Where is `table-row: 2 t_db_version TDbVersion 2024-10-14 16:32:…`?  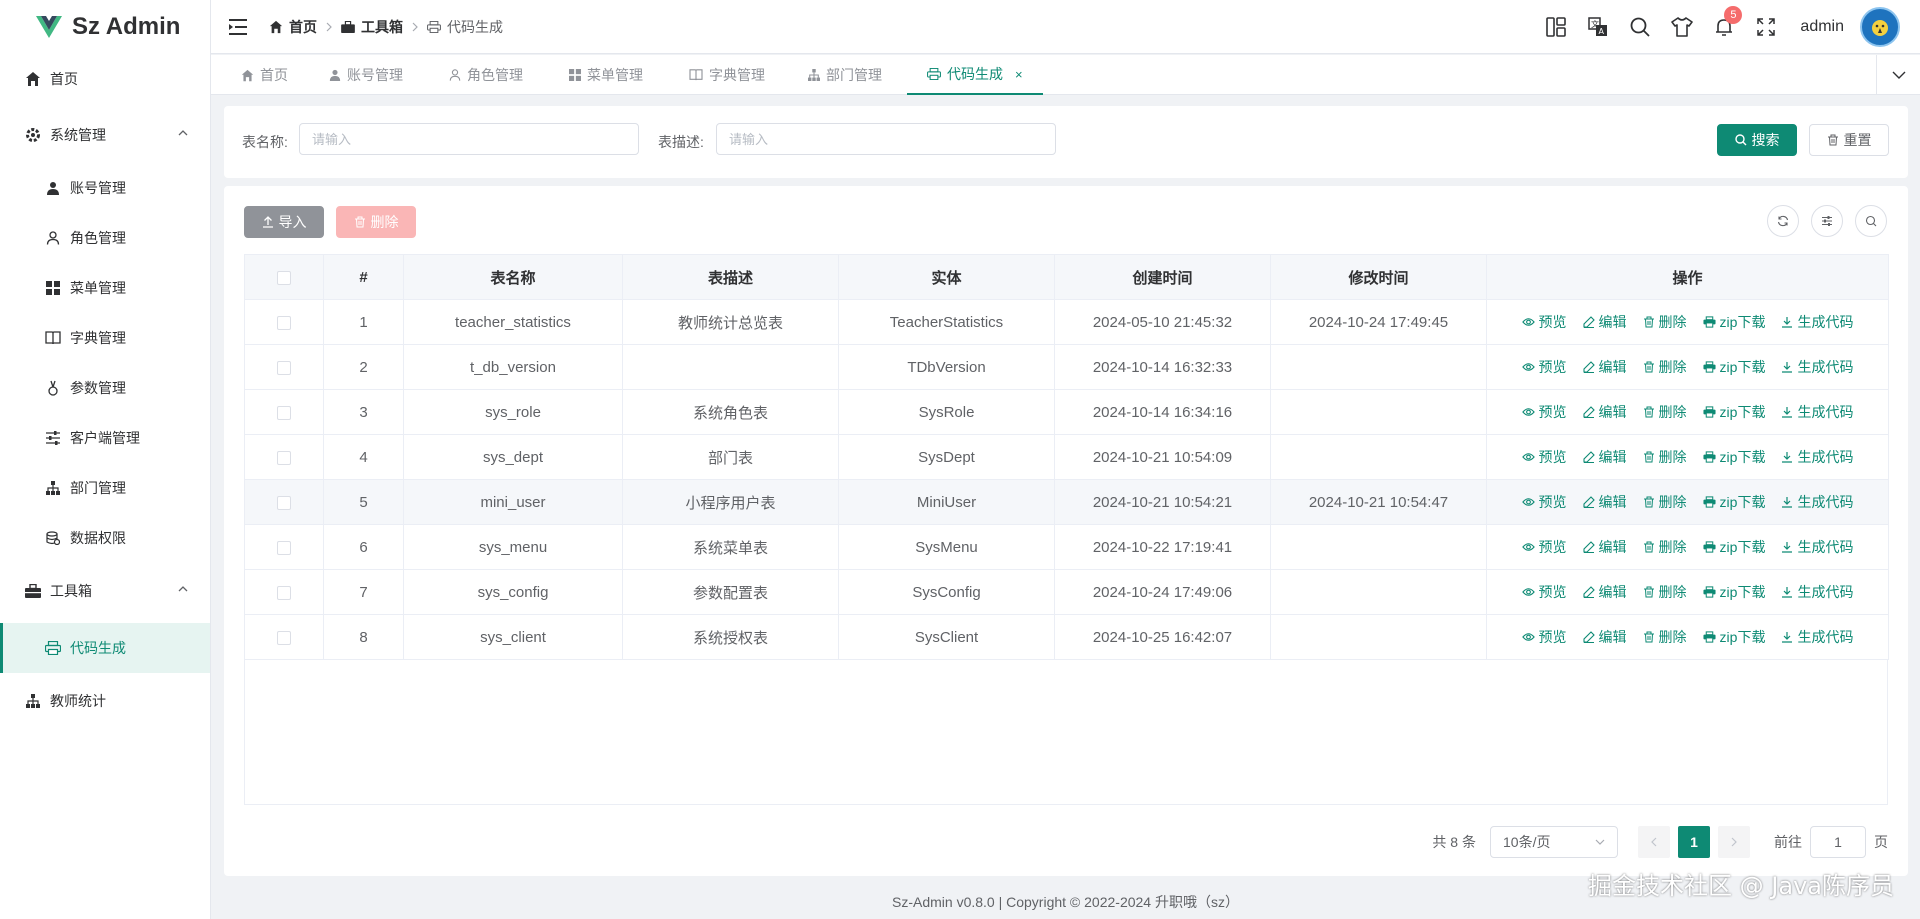 table-row: 2 t_db_version TDbVersion 2024-10-14 16:32:… is located at coordinates (1066, 367).